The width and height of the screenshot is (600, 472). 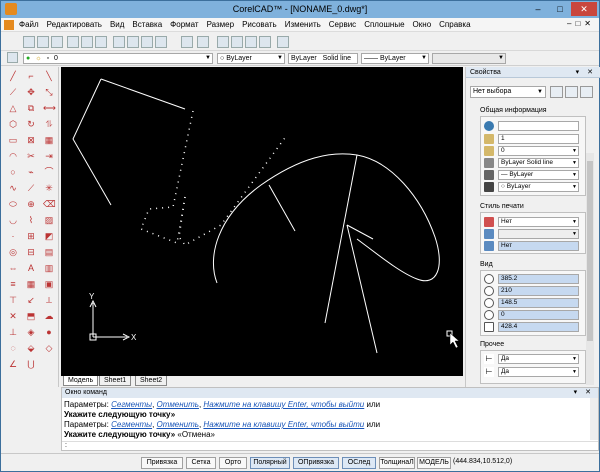 I want to click on donut-tool-icon: ◎, so click(x=13, y=252).